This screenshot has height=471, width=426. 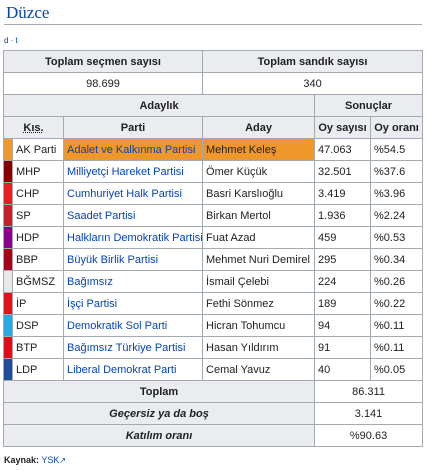 What do you see at coordinates (259, 193) in the screenshot?
I see `candidate-name: Basri Karslıoğlu` at bounding box center [259, 193].